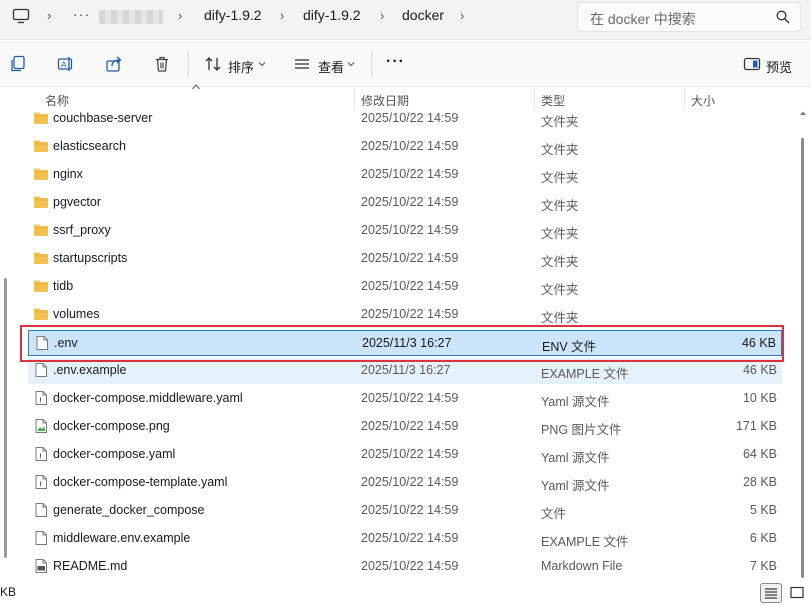 The image size is (811, 606). I want to click on search-placeholder: 在 docker 中搜索, so click(643, 19).